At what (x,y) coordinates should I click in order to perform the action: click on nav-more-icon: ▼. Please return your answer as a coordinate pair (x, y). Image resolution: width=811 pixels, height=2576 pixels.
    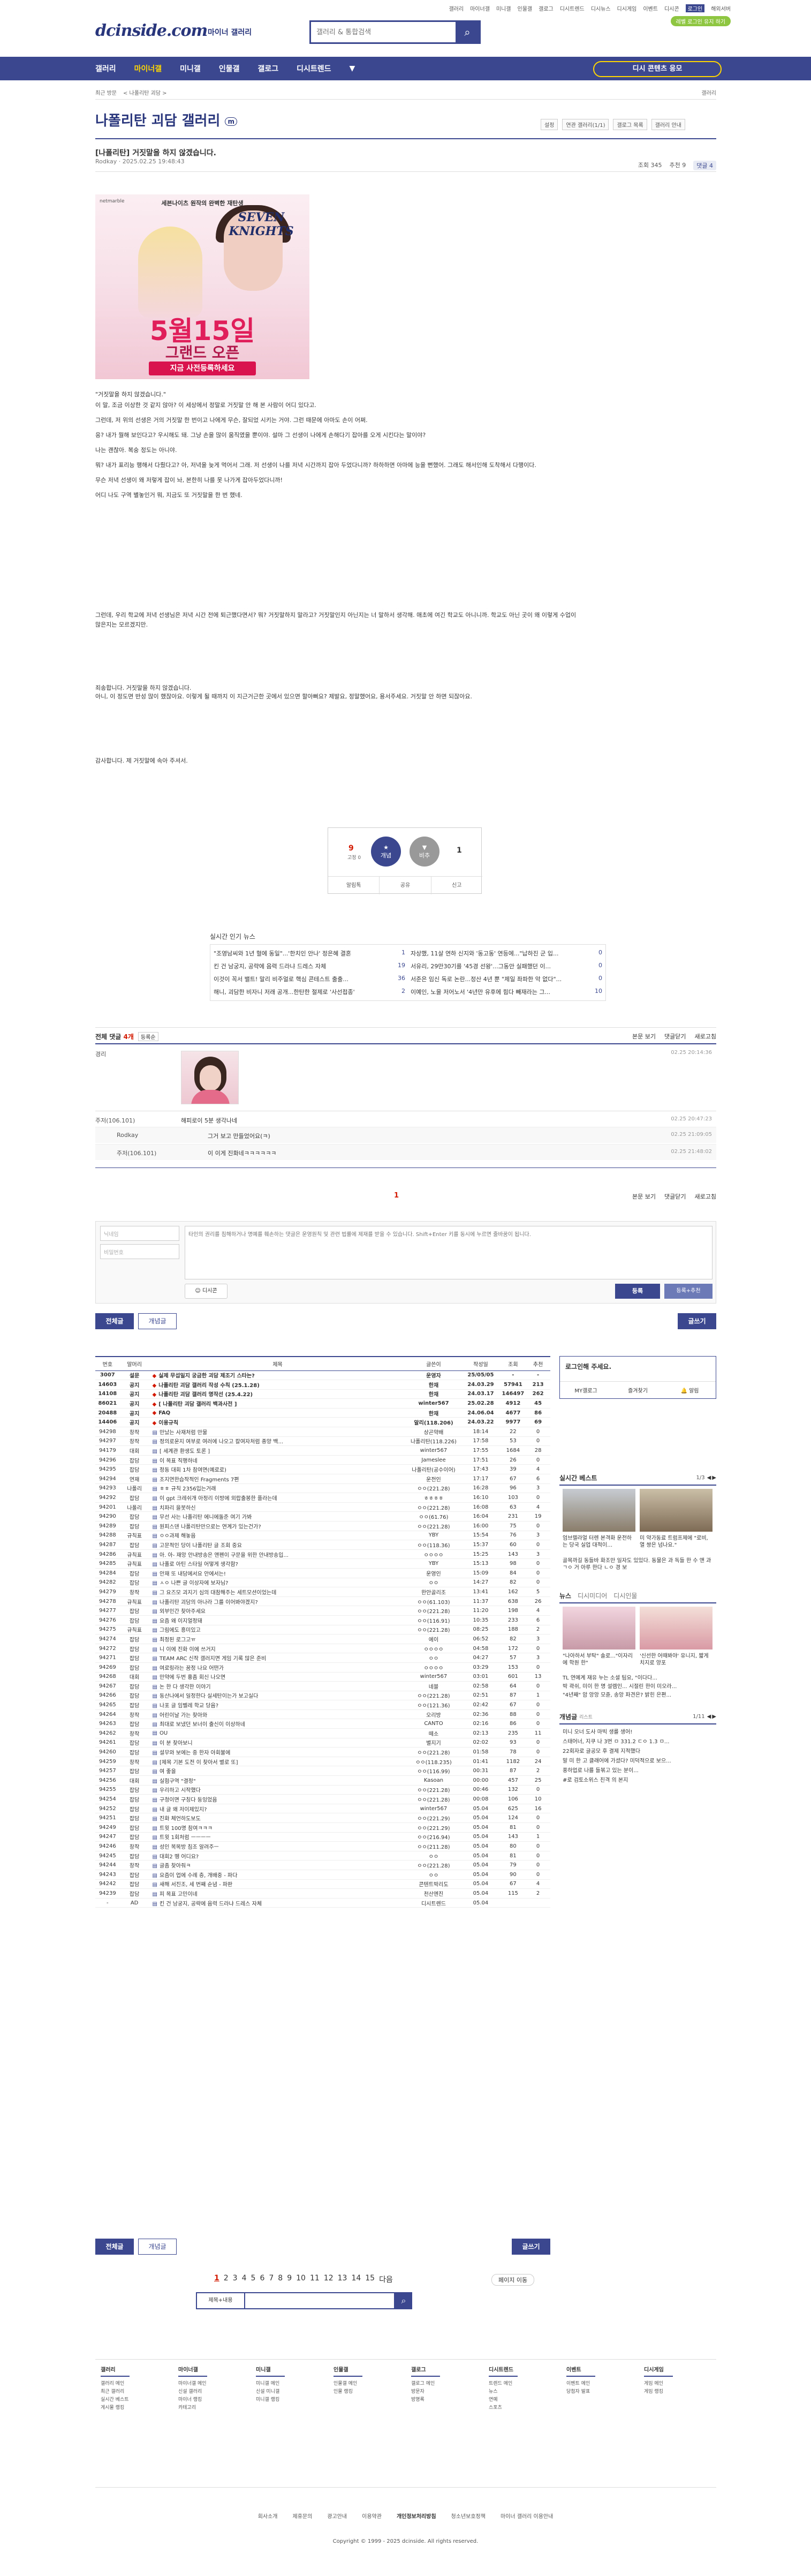
    Looking at the image, I should click on (352, 68).